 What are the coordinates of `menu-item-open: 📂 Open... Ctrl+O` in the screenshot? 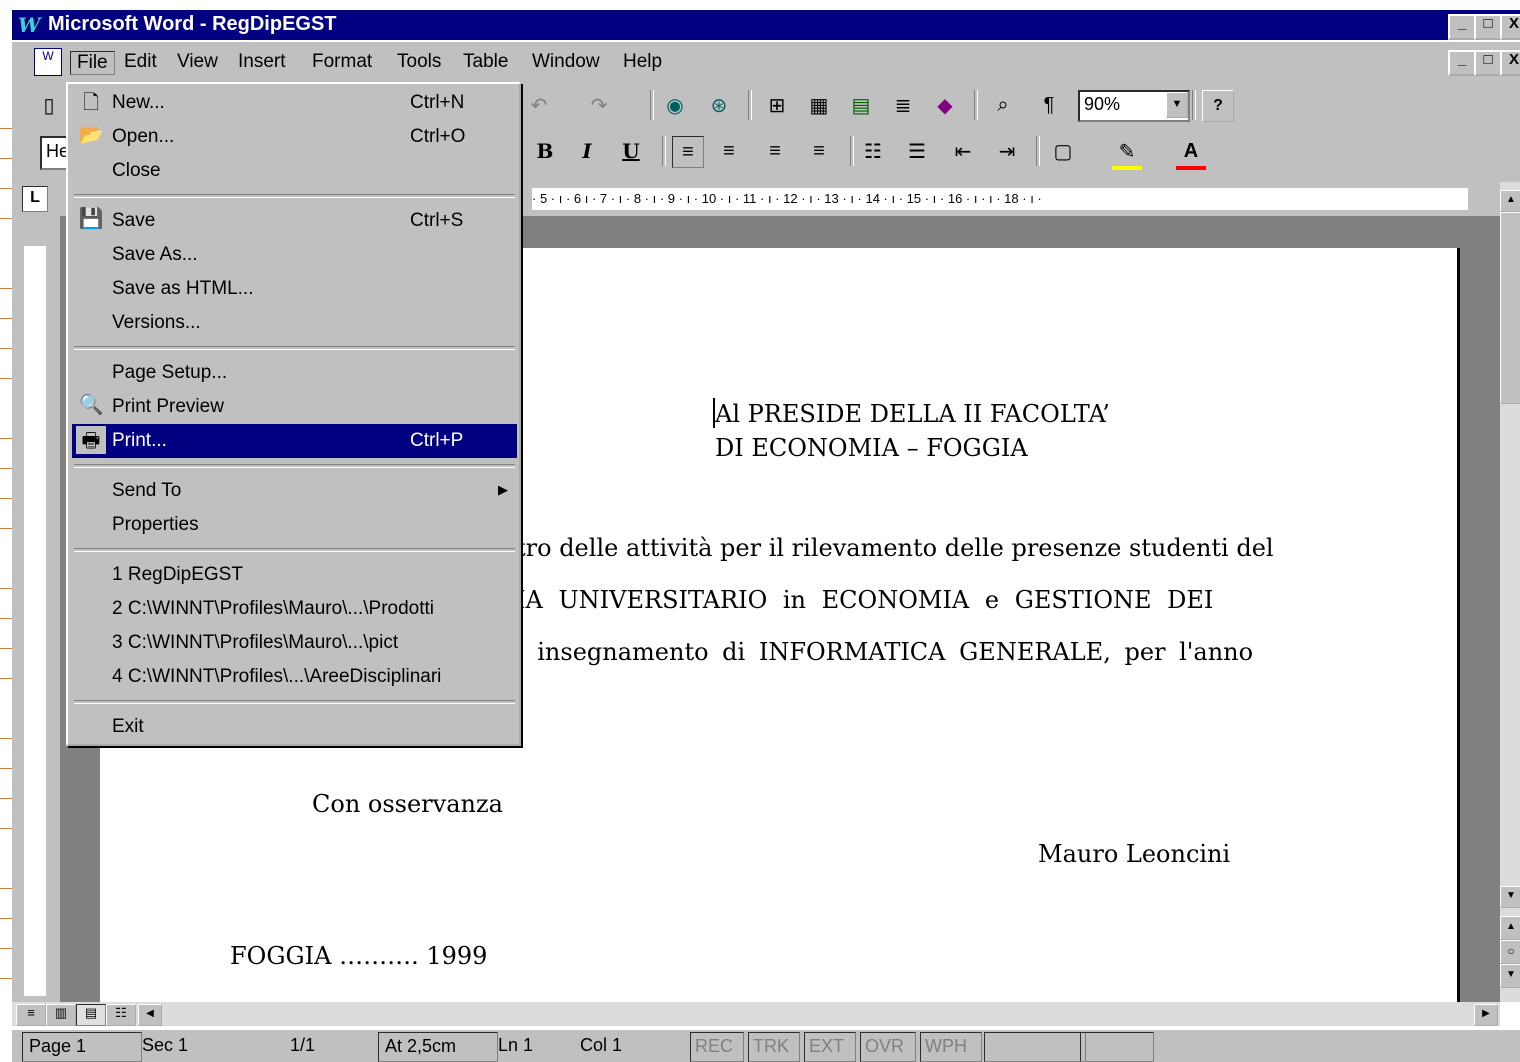 It's located at (294, 137).